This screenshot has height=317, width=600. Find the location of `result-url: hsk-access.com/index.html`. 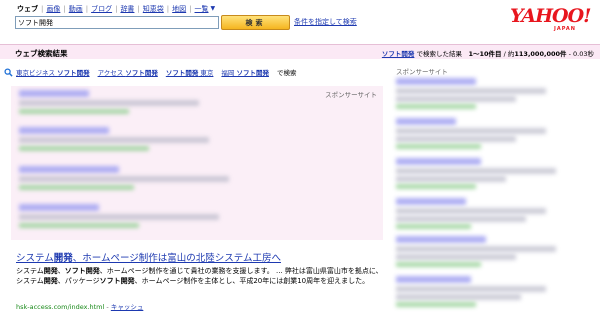

result-url: hsk-access.com/index.html is located at coordinates (60, 307).